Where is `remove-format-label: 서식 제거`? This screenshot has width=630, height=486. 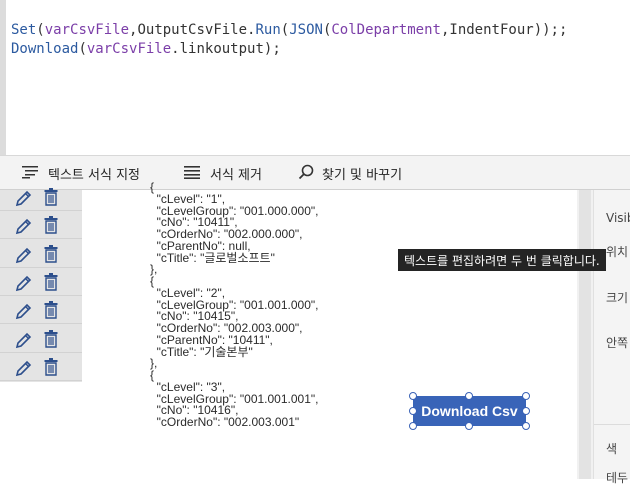 remove-format-label: 서식 제거 is located at coordinates (236, 175).